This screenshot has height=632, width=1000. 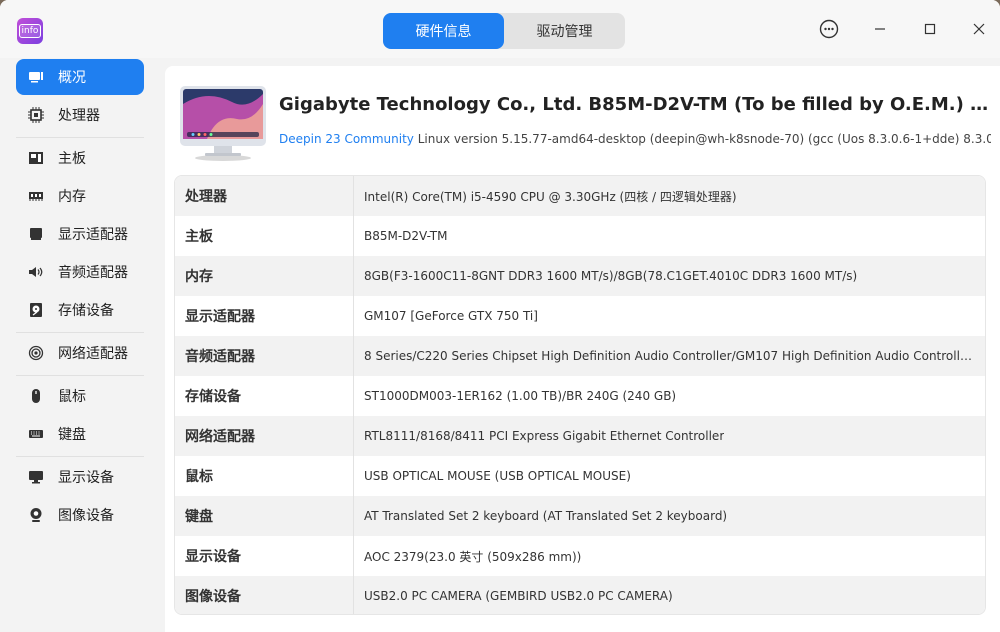 What do you see at coordinates (264, 396) in the screenshot?
I see `row-key: 存储设备` at bounding box center [264, 396].